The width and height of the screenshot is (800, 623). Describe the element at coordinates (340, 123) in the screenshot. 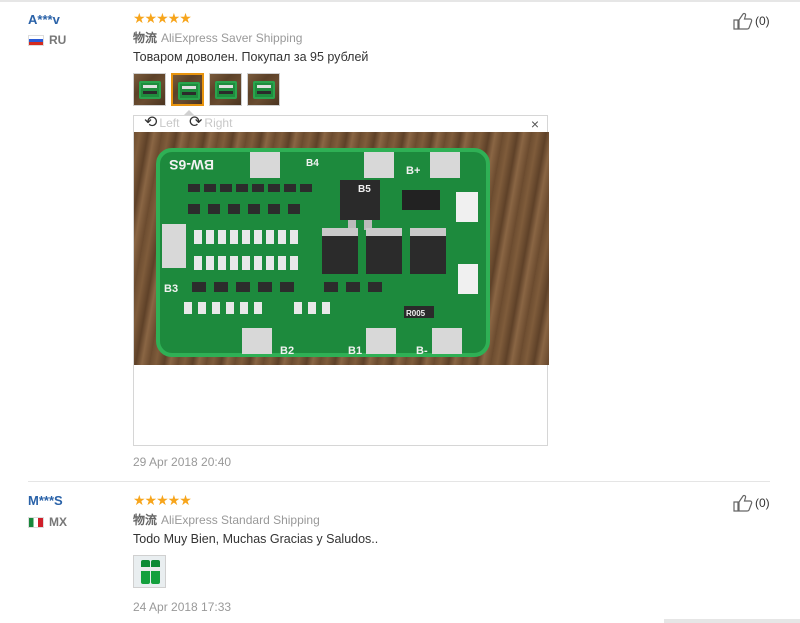

I see `viewer-toolbar: ⟲ Left ⟳ Right ×` at that location.